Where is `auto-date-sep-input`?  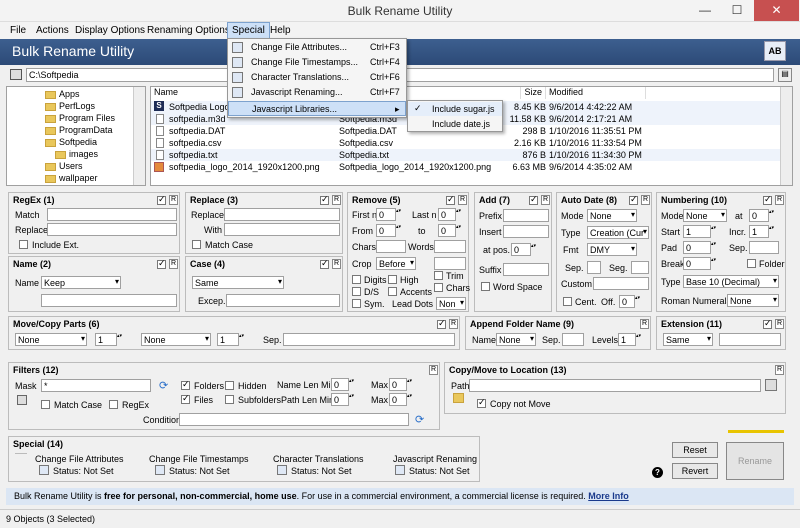
auto-date-sep-input is located at coordinates (594, 267).